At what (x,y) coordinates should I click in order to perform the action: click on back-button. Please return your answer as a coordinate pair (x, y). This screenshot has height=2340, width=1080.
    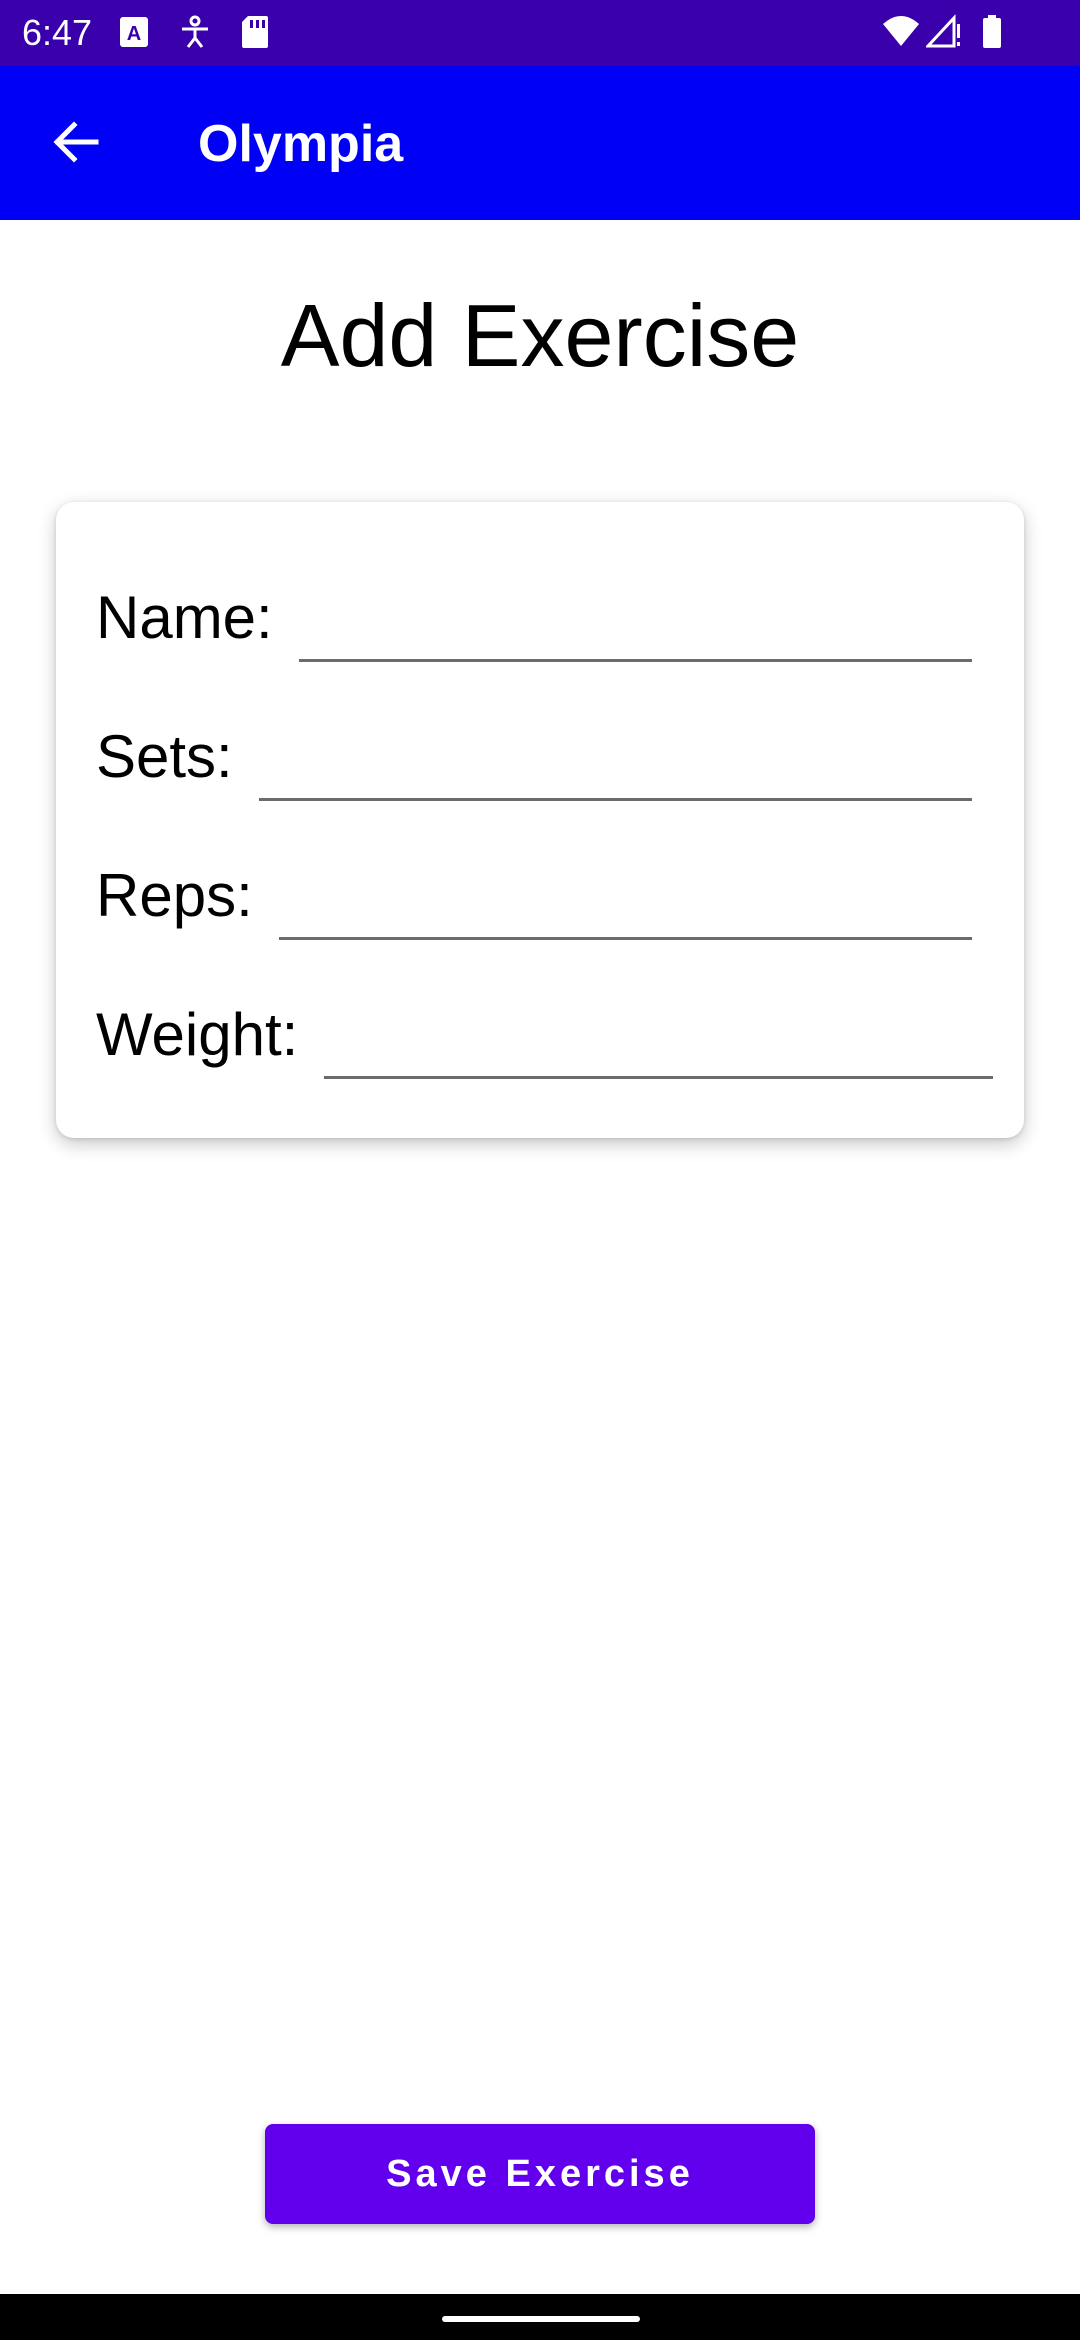
    Looking at the image, I should click on (76, 144).